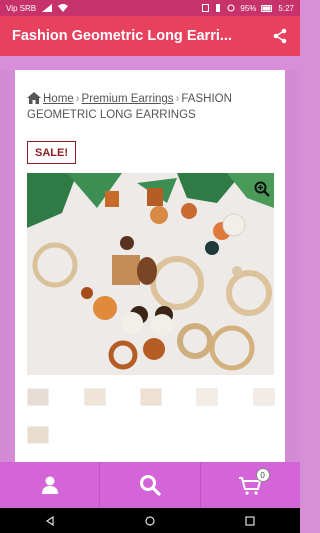  What do you see at coordinates (150, 8) in the screenshot?
I see `status-bar: Vip SRB 95% 5:27` at bounding box center [150, 8].